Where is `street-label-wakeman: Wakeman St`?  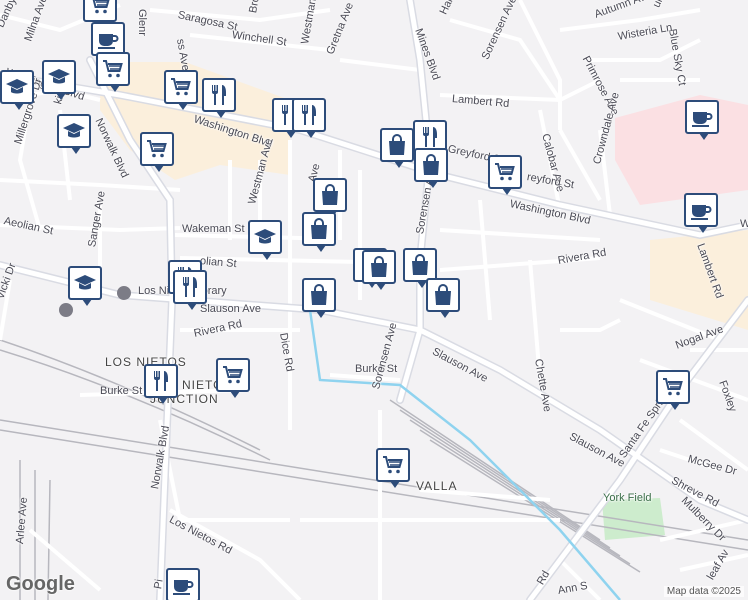 street-label-wakeman: Wakeman St is located at coordinates (213, 229).